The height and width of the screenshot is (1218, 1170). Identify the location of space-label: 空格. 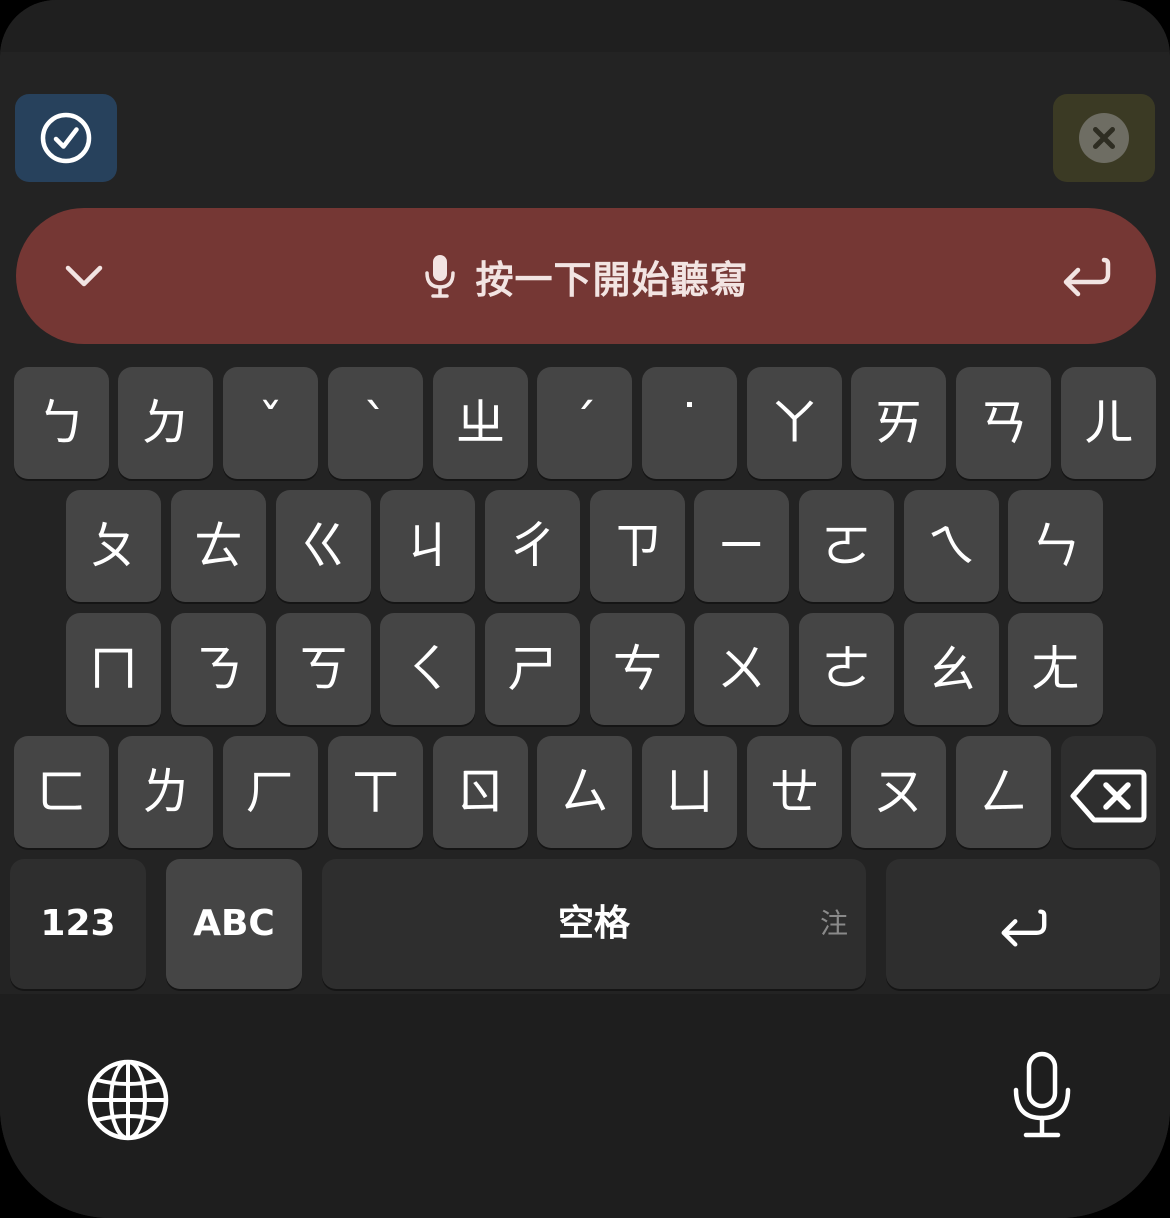
(593, 923).